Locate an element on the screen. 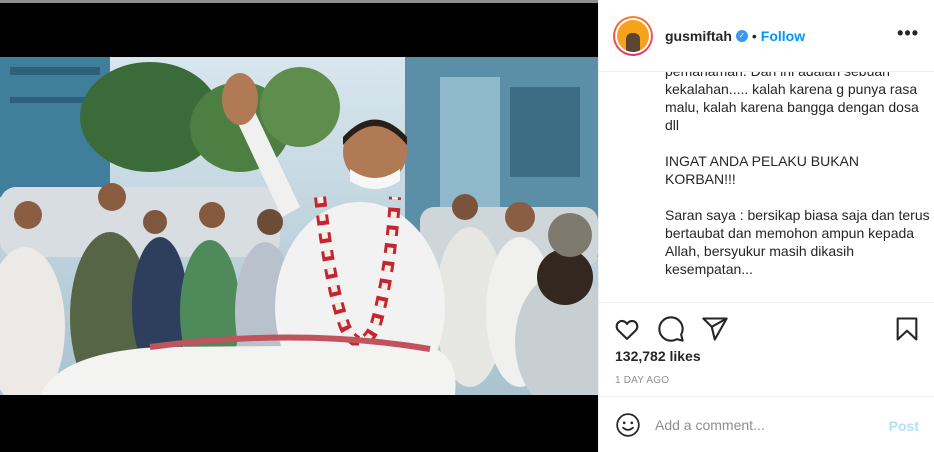  avatar-image is located at coordinates (633, 35).